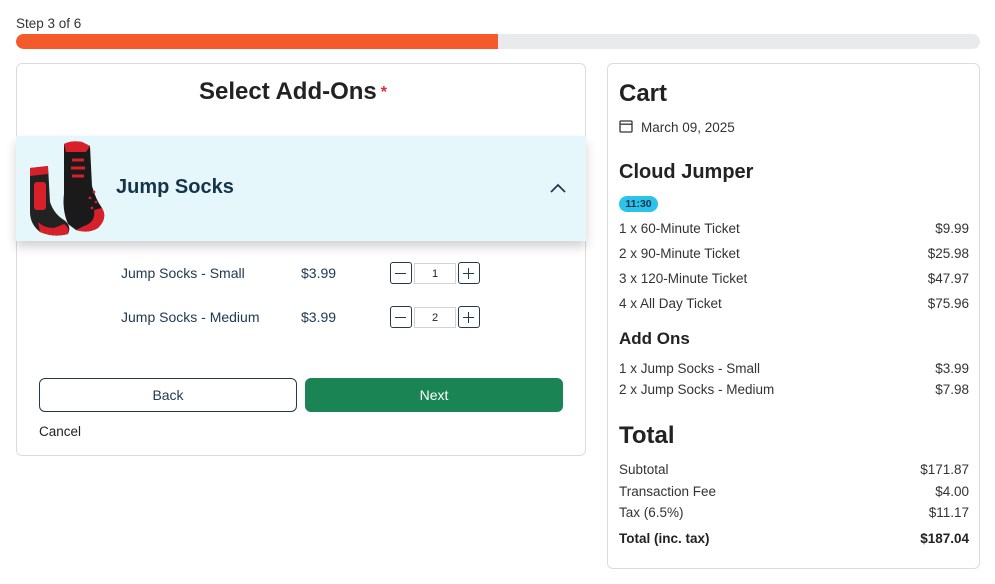  I want to click on line-amount: $171.87, so click(944, 469).